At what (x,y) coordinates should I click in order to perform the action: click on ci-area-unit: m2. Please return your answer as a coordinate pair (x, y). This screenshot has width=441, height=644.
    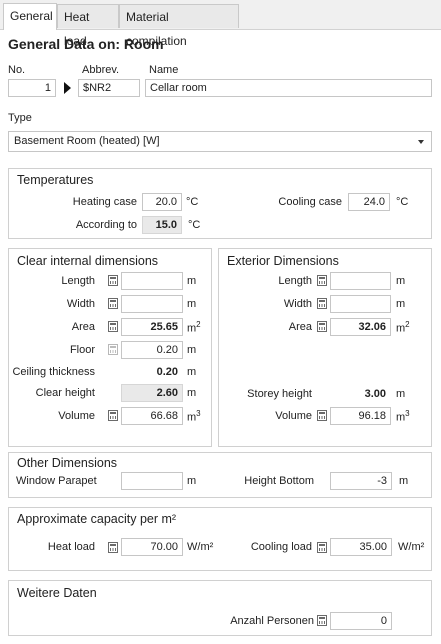
    Looking at the image, I should click on (194, 327).